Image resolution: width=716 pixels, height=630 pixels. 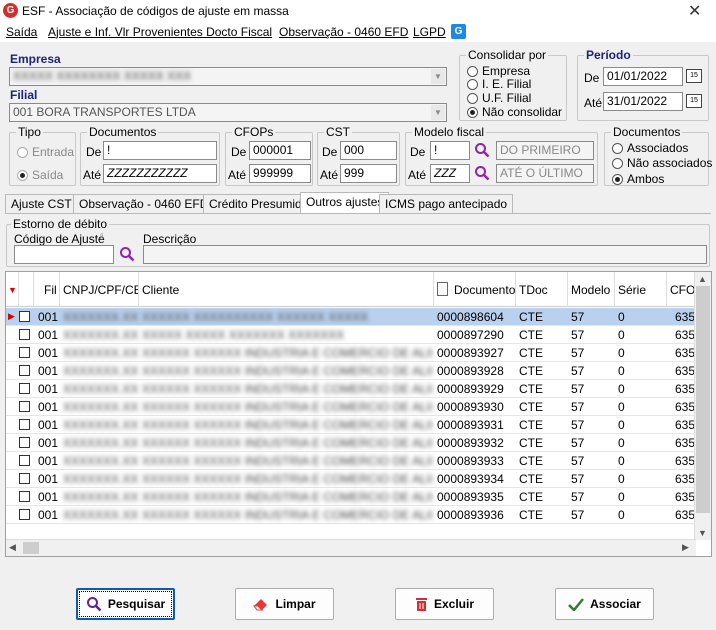 I want to click on periodo-de-field: 01/01/2022, so click(x=643, y=76).